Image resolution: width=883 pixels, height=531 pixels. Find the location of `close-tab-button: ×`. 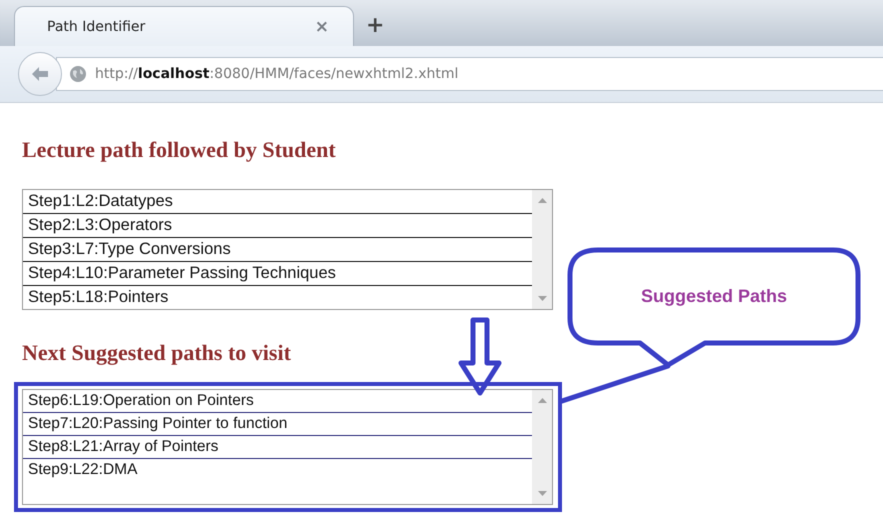

close-tab-button: × is located at coordinates (321, 26).